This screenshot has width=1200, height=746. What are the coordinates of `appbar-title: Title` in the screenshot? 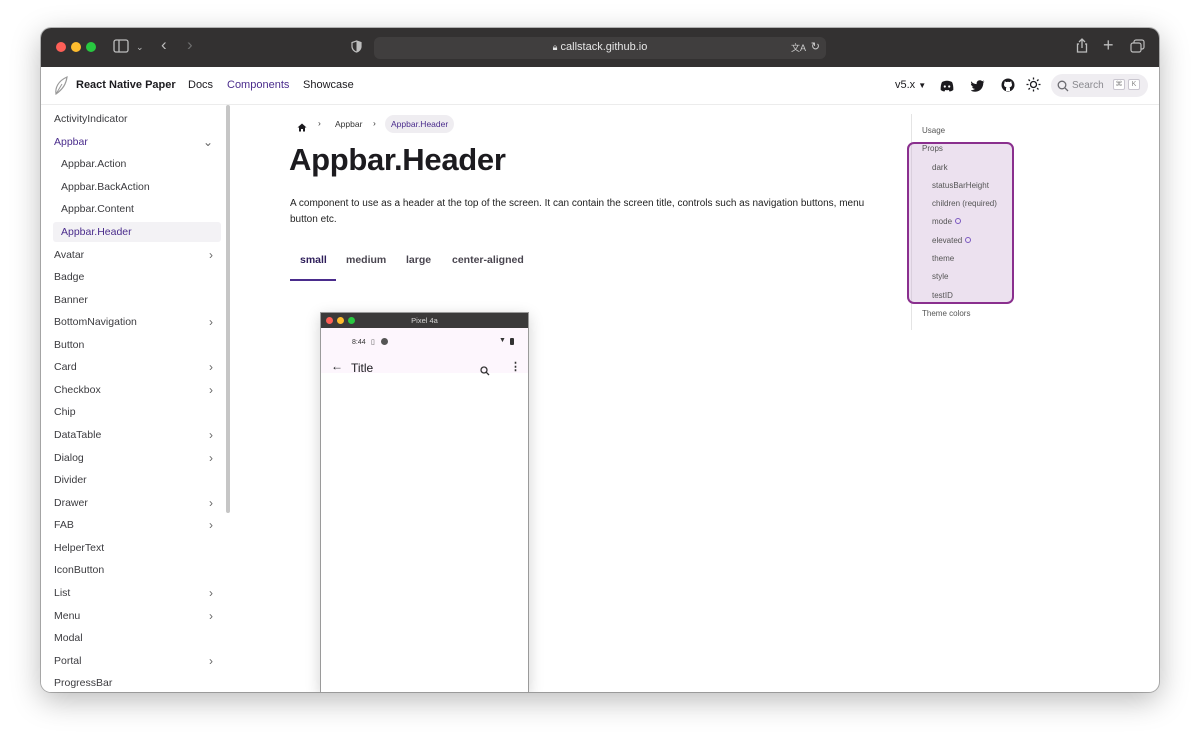 It's located at (362, 368).